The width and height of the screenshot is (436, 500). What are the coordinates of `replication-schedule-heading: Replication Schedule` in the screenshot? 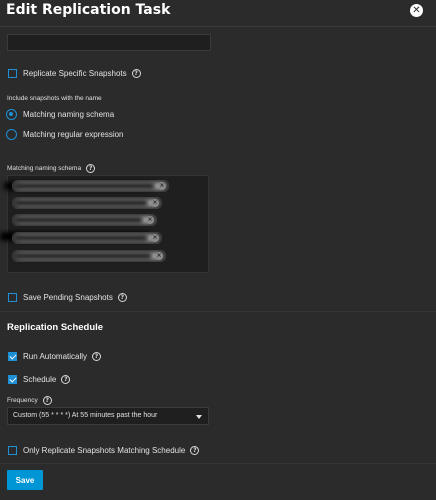 It's located at (55, 327).